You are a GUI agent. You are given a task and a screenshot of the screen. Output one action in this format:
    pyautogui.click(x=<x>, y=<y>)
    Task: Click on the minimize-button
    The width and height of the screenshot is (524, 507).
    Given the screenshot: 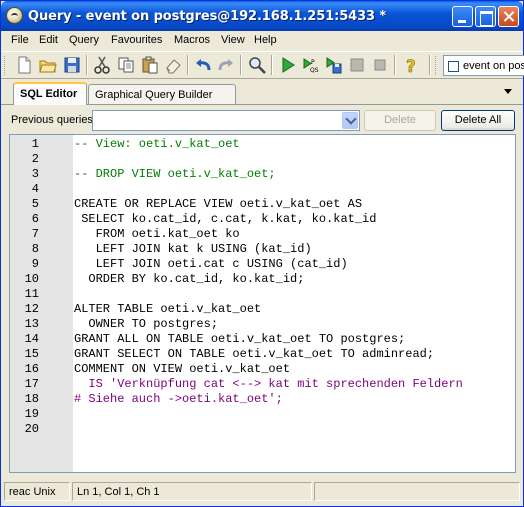 What is the action you would take?
    pyautogui.click(x=462, y=16)
    